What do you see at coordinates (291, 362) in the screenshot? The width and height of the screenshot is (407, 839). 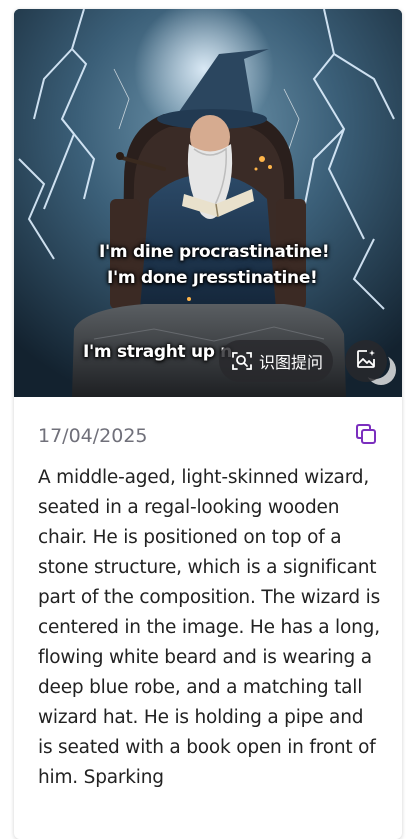 I see `ocr-question-label: 识图提问` at bounding box center [291, 362].